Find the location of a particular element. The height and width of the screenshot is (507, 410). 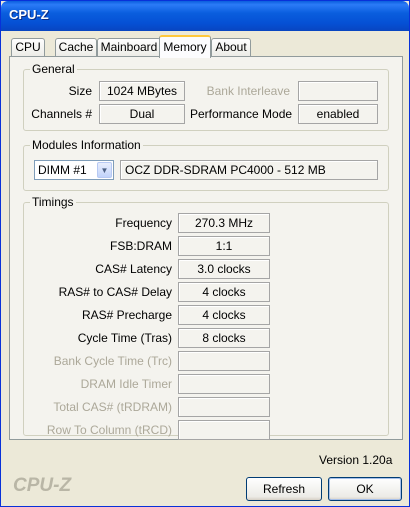

timing-value-cas-latency: 3.0 clocks is located at coordinates (224, 269).